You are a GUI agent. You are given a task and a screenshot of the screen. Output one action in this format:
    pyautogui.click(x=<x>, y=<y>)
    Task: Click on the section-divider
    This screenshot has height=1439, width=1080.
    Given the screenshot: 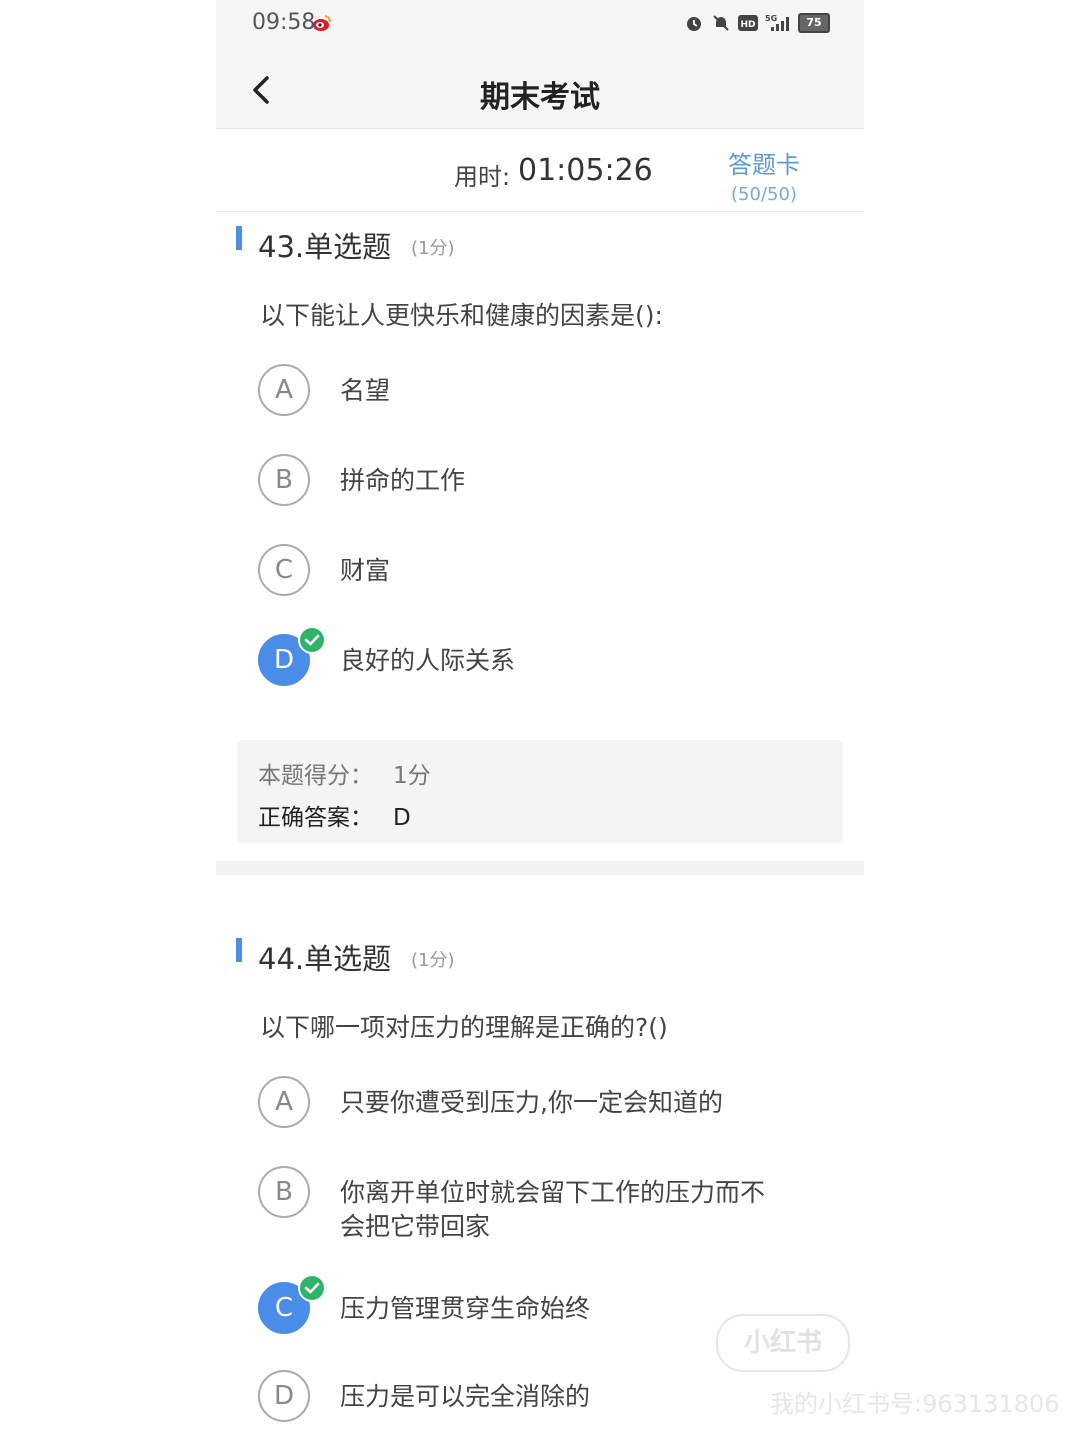 What is the action you would take?
    pyautogui.click(x=540, y=868)
    